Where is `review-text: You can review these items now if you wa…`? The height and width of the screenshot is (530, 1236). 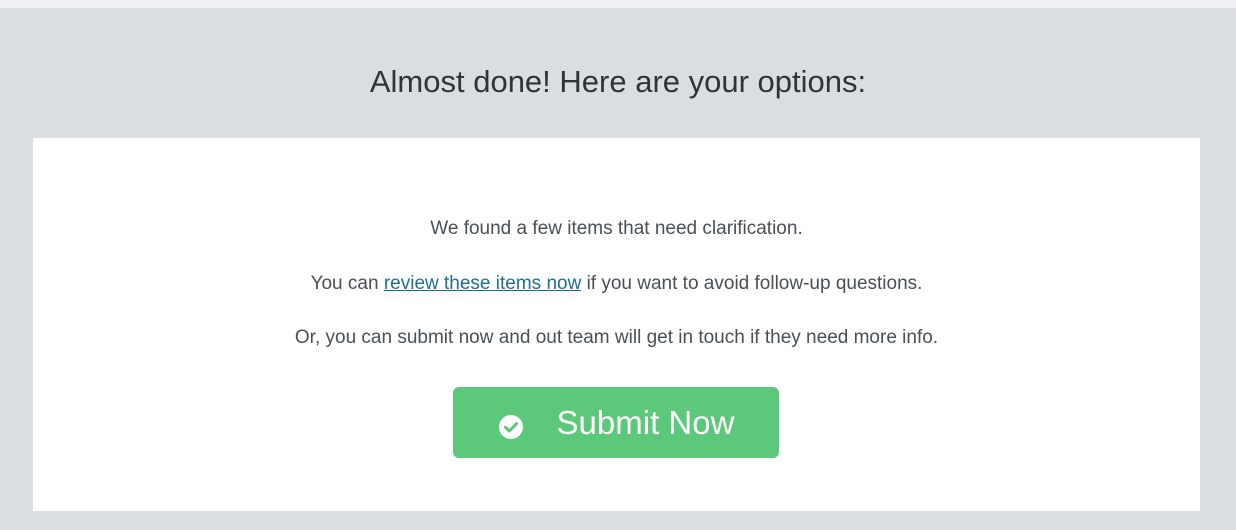
review-text: You can review these items now if you wa… is located at coordinates (616, 284).